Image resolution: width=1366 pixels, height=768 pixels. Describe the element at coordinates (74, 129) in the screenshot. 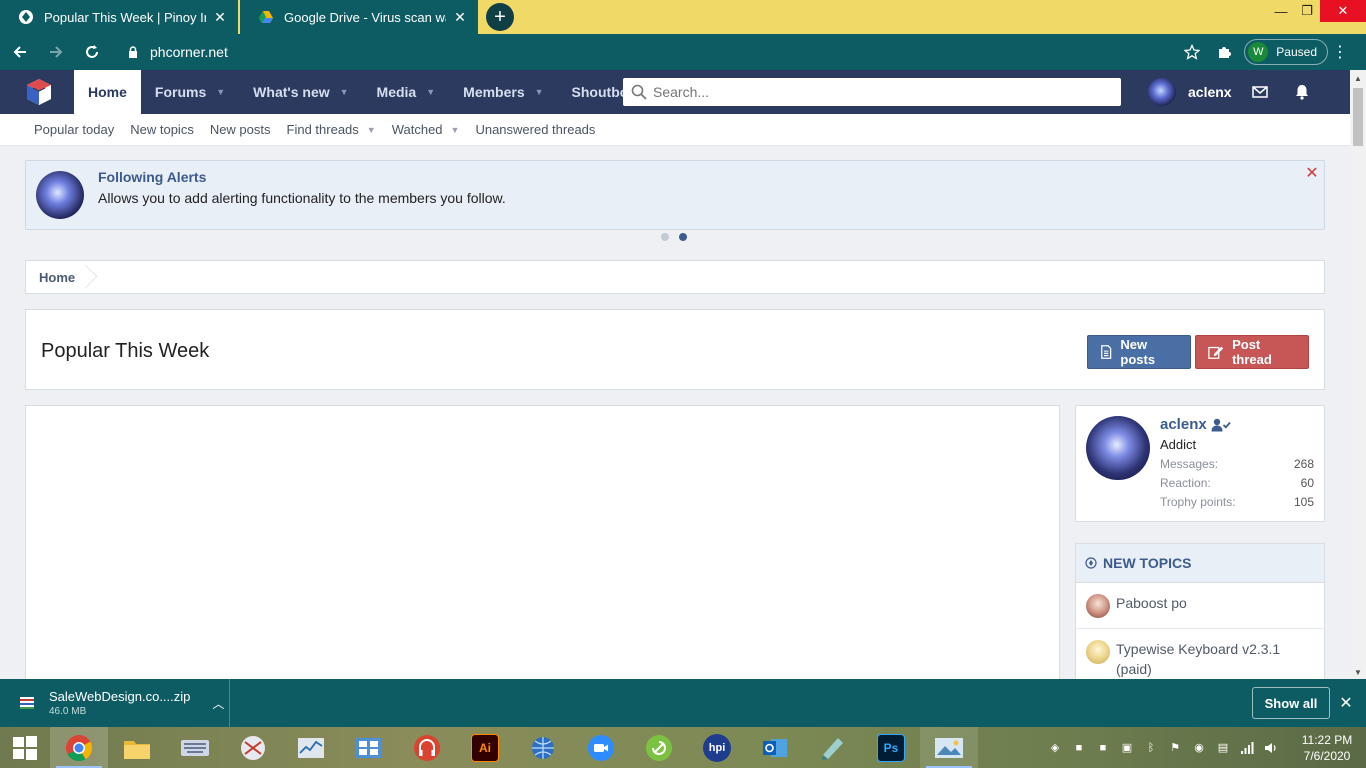

I see `subnav-popular-today: Popular today` at that location.